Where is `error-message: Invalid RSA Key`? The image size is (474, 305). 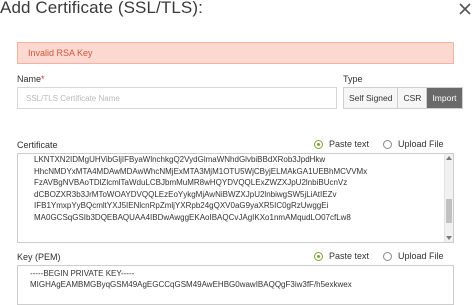 error-message: Invalid RSA Key is located at coordinates (60, 53).